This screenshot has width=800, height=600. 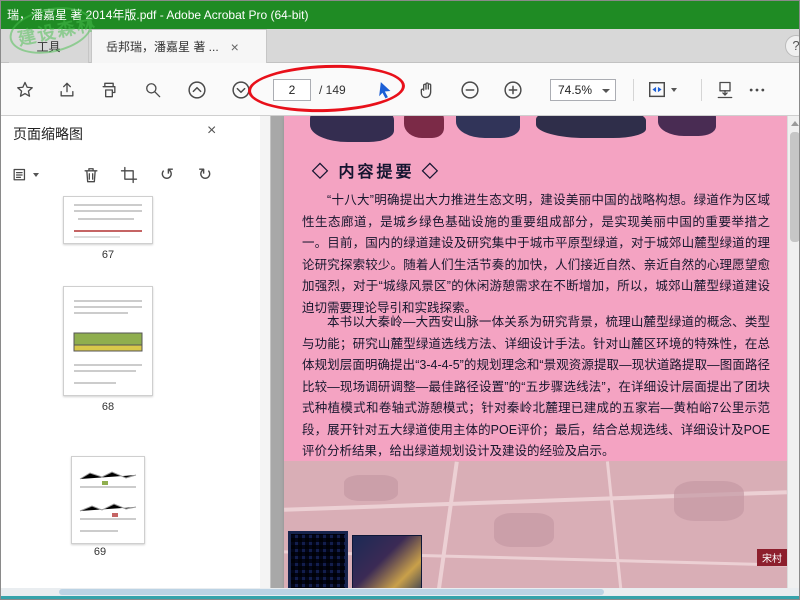 I want to click on aerial-map-image: 宋村 凌光盘 责任编辑：张 谨 www.cnd, so click(x=535, y=529).